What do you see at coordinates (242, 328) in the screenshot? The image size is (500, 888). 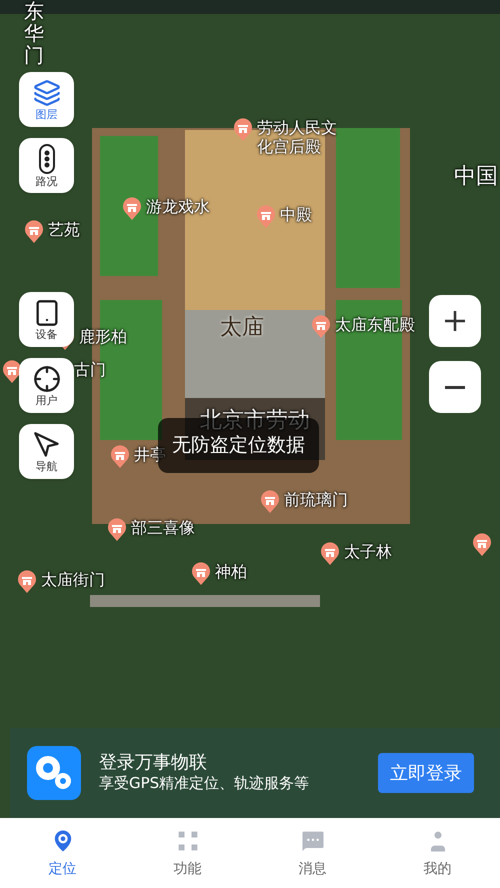 I see `map-area-label: 太庙` at bounding box center [242, 328].